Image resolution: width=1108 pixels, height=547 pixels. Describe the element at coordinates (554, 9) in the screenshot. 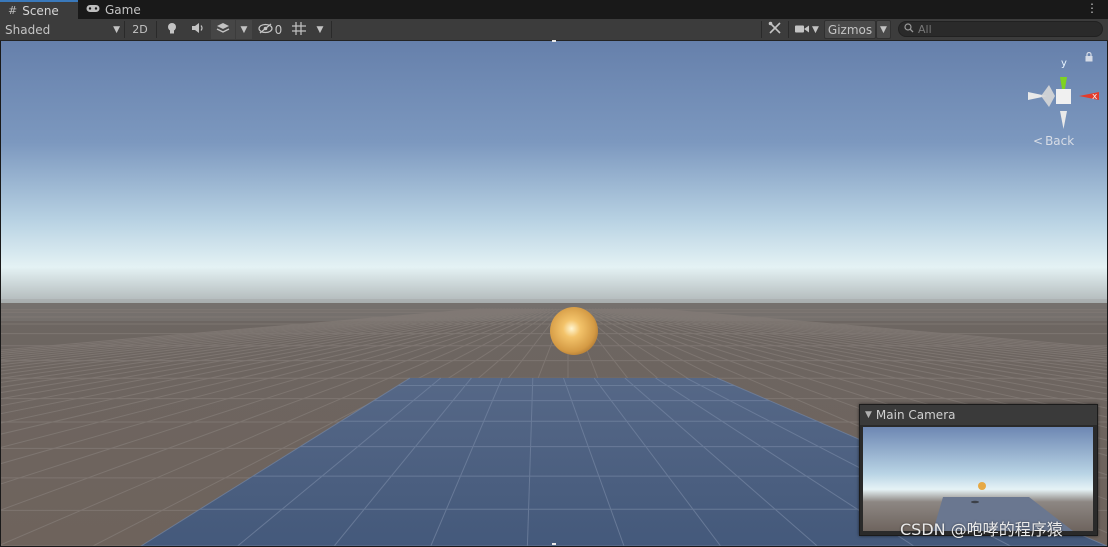

I see `tab-bar: # Scene Game ⋮` at that location.